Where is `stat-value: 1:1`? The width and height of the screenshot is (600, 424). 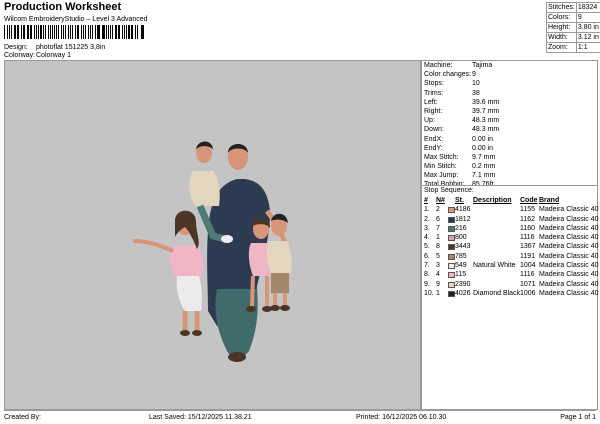
stat-value: 1:1 is located at coordinates (587, 47).